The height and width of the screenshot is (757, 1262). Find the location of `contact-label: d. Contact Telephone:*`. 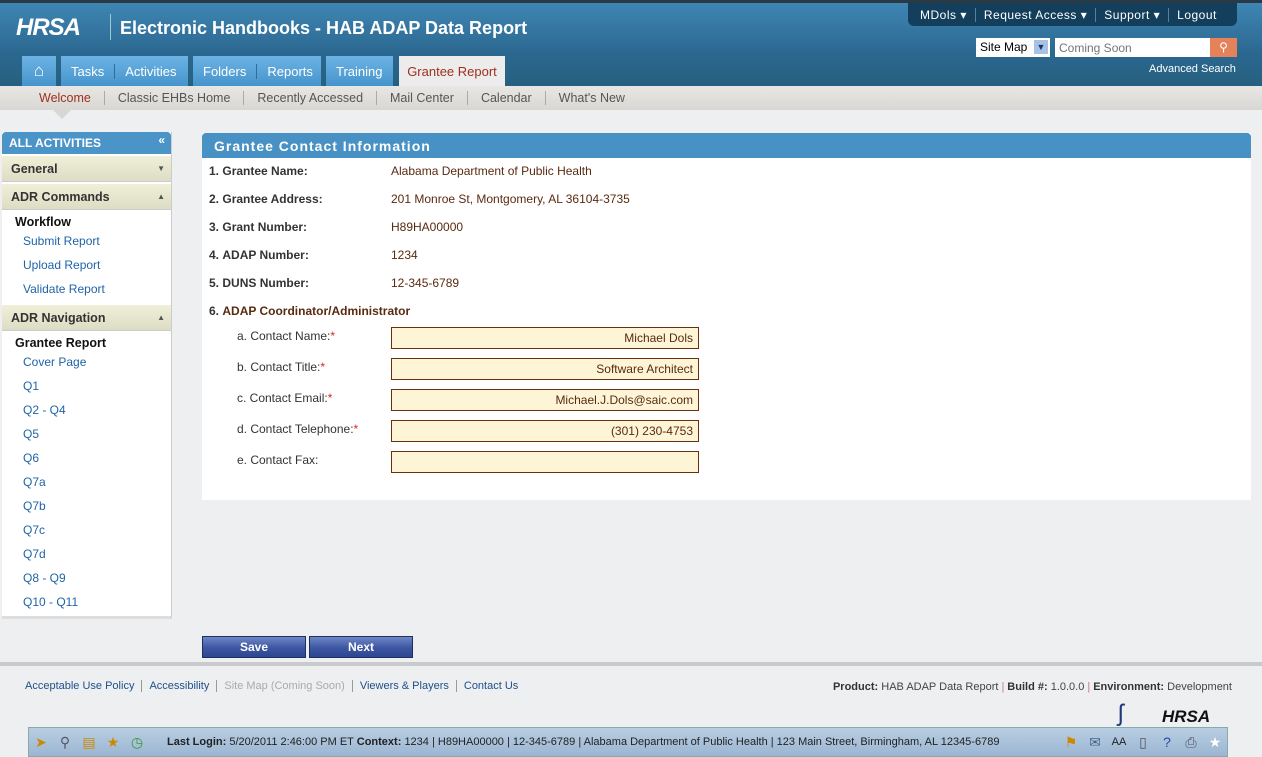

contact-label: d. Contact Telephone:* is located at coordinates (297, 429).